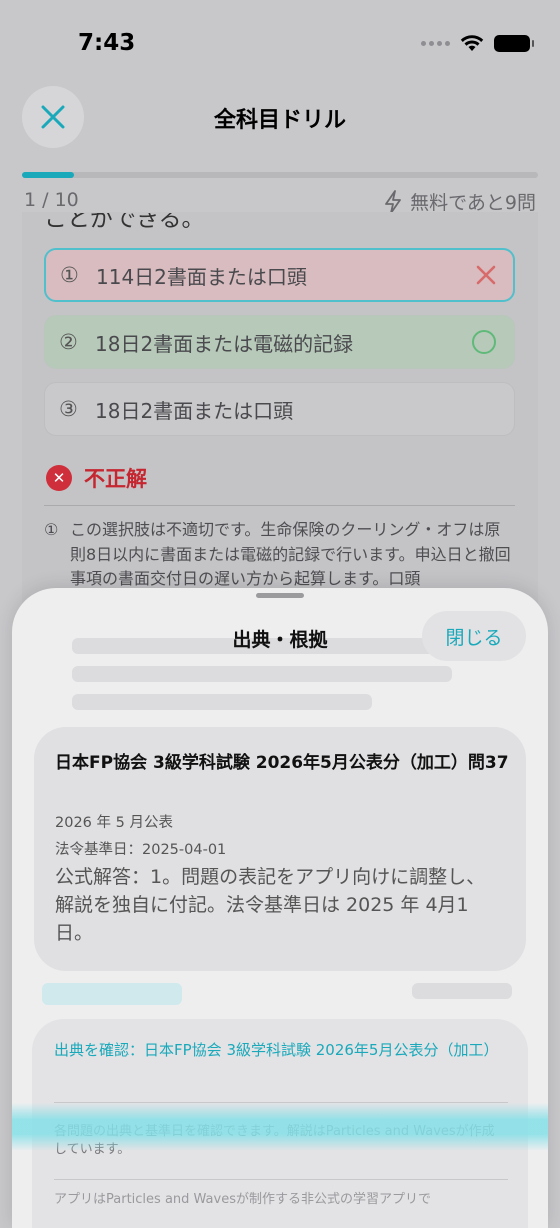 This screenshot has height=1228, width=560. What do you see at coordinates (68, 409) in the screenshot?
I see `option-number: ③` at bounding box center [68, 409].